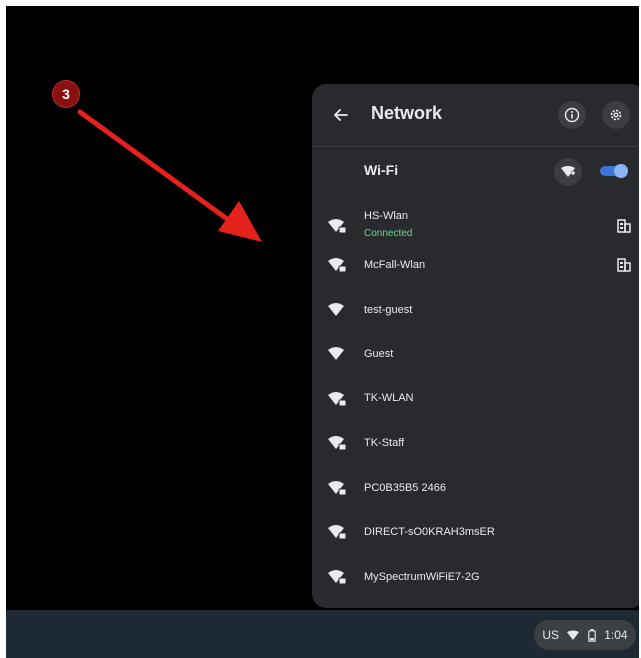 The width and height of the screenshot is (641, 658). Describe the element at coordinates (429, 532) in the screenshot. I see `network-name: DIRECT-sO0KRAH3msER` at that location.